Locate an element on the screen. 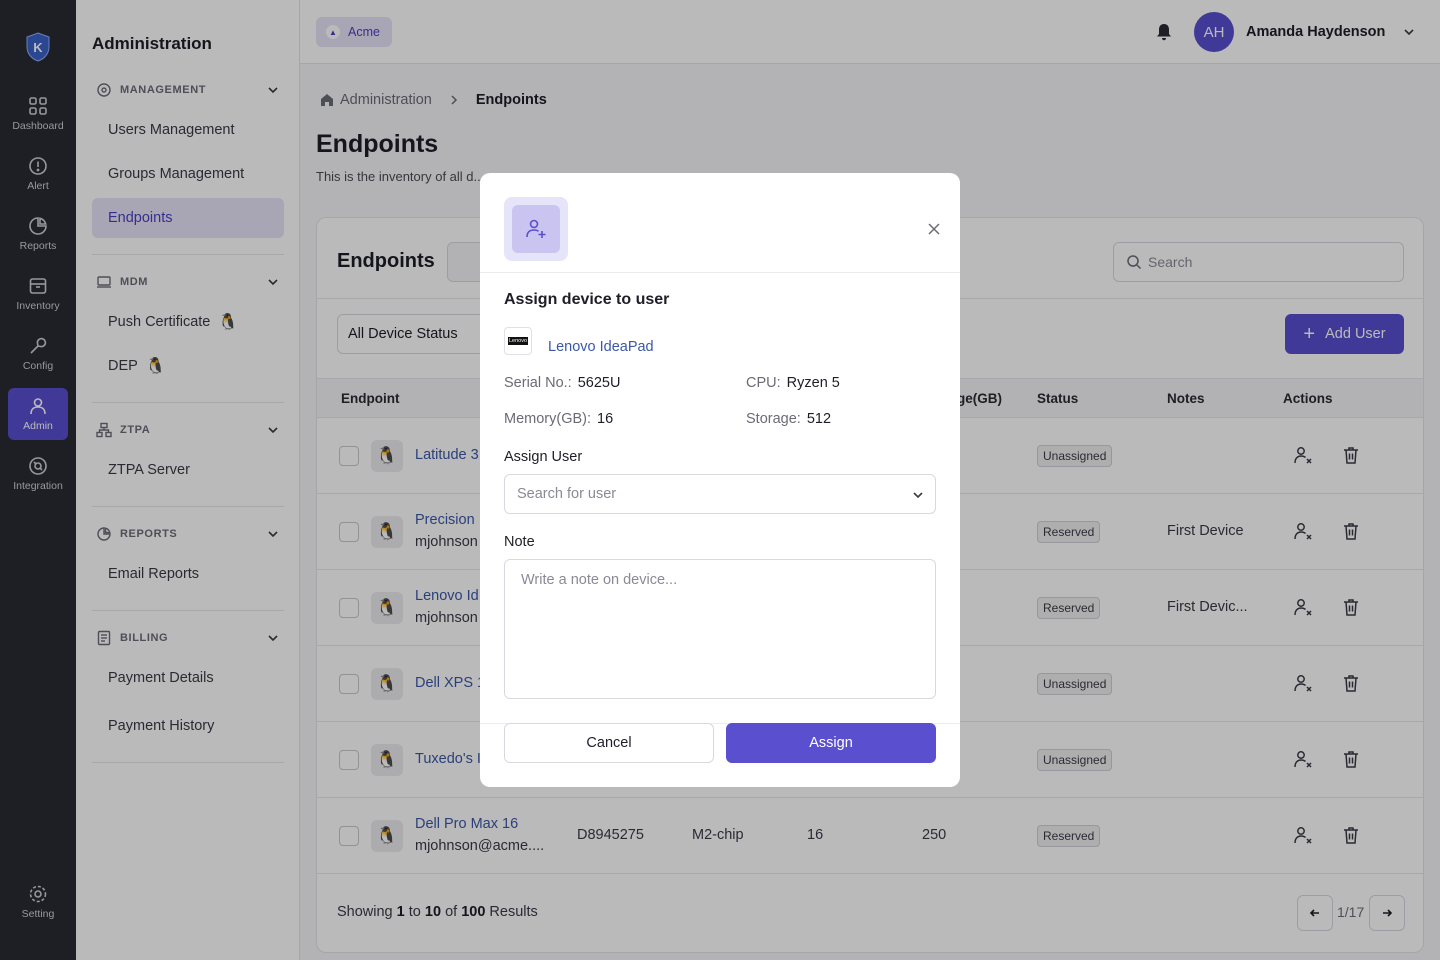 This screenshot has width=1440, height=960. cpu-value: Ryzen 5 is located at coordinates (813, 383).